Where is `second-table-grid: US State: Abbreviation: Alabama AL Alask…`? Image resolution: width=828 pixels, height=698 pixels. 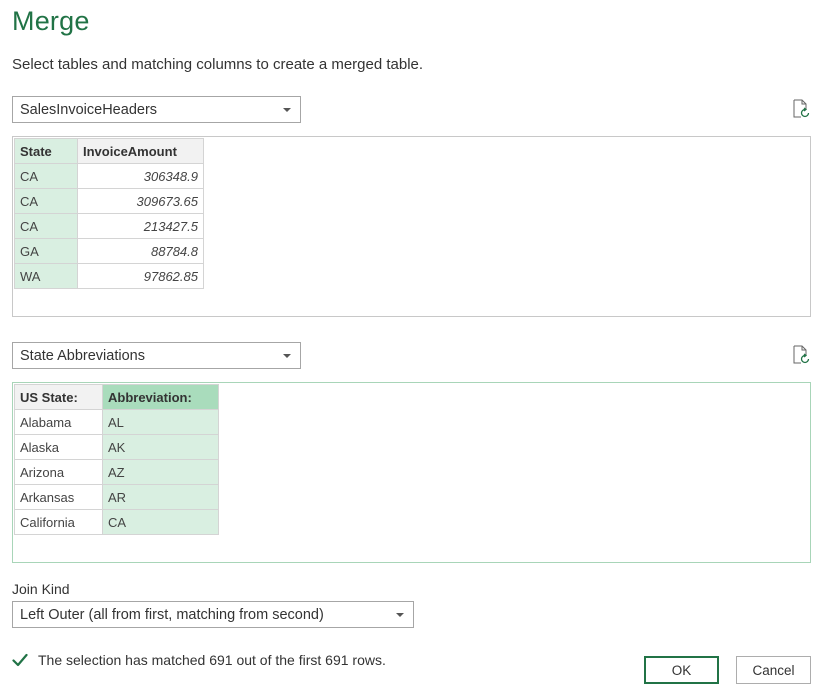
second-table-grid: US State: Abbreviation: Alabama AL Alask… is located at coordinates (116, 459).